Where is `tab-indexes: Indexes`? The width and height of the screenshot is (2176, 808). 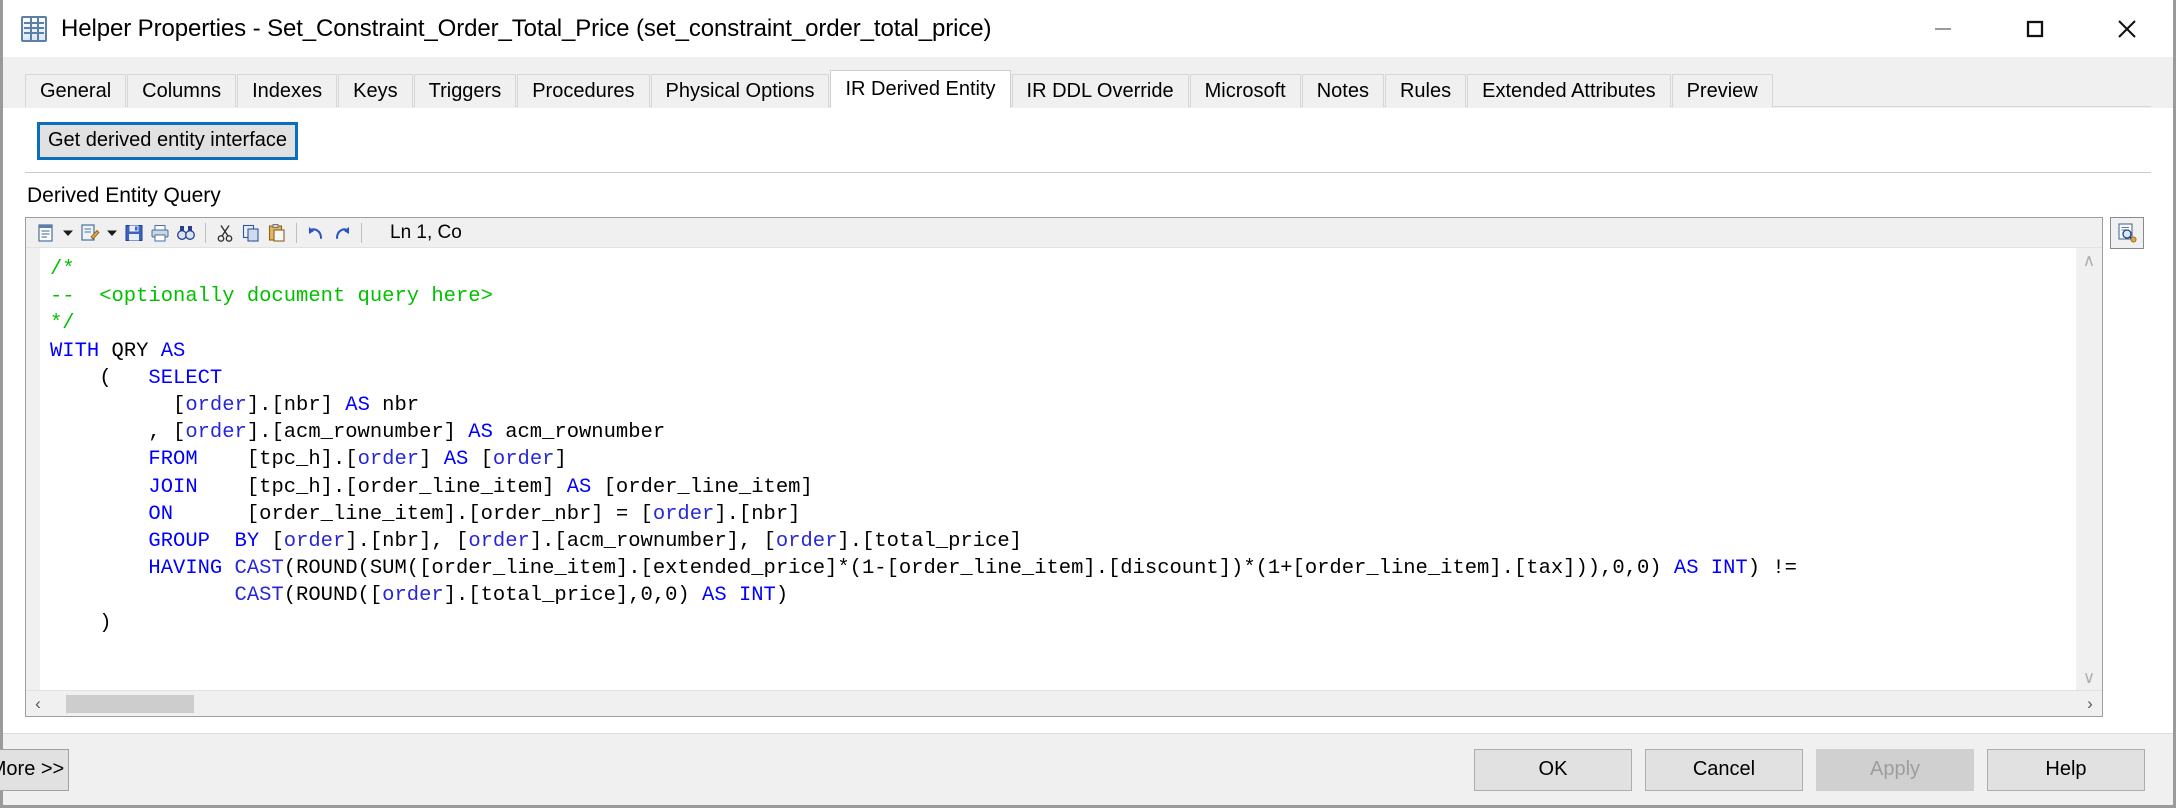
tab-indexes: Indexes is located at coordinates (287, 90).